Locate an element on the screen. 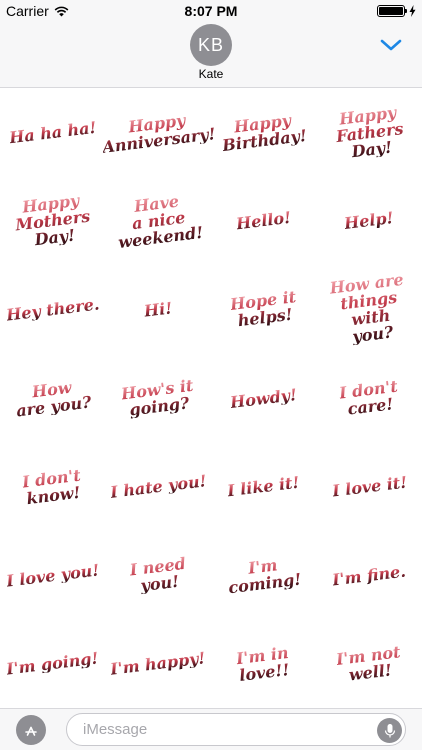  sticker-label: I love you! is located at coordinates (53, 575).